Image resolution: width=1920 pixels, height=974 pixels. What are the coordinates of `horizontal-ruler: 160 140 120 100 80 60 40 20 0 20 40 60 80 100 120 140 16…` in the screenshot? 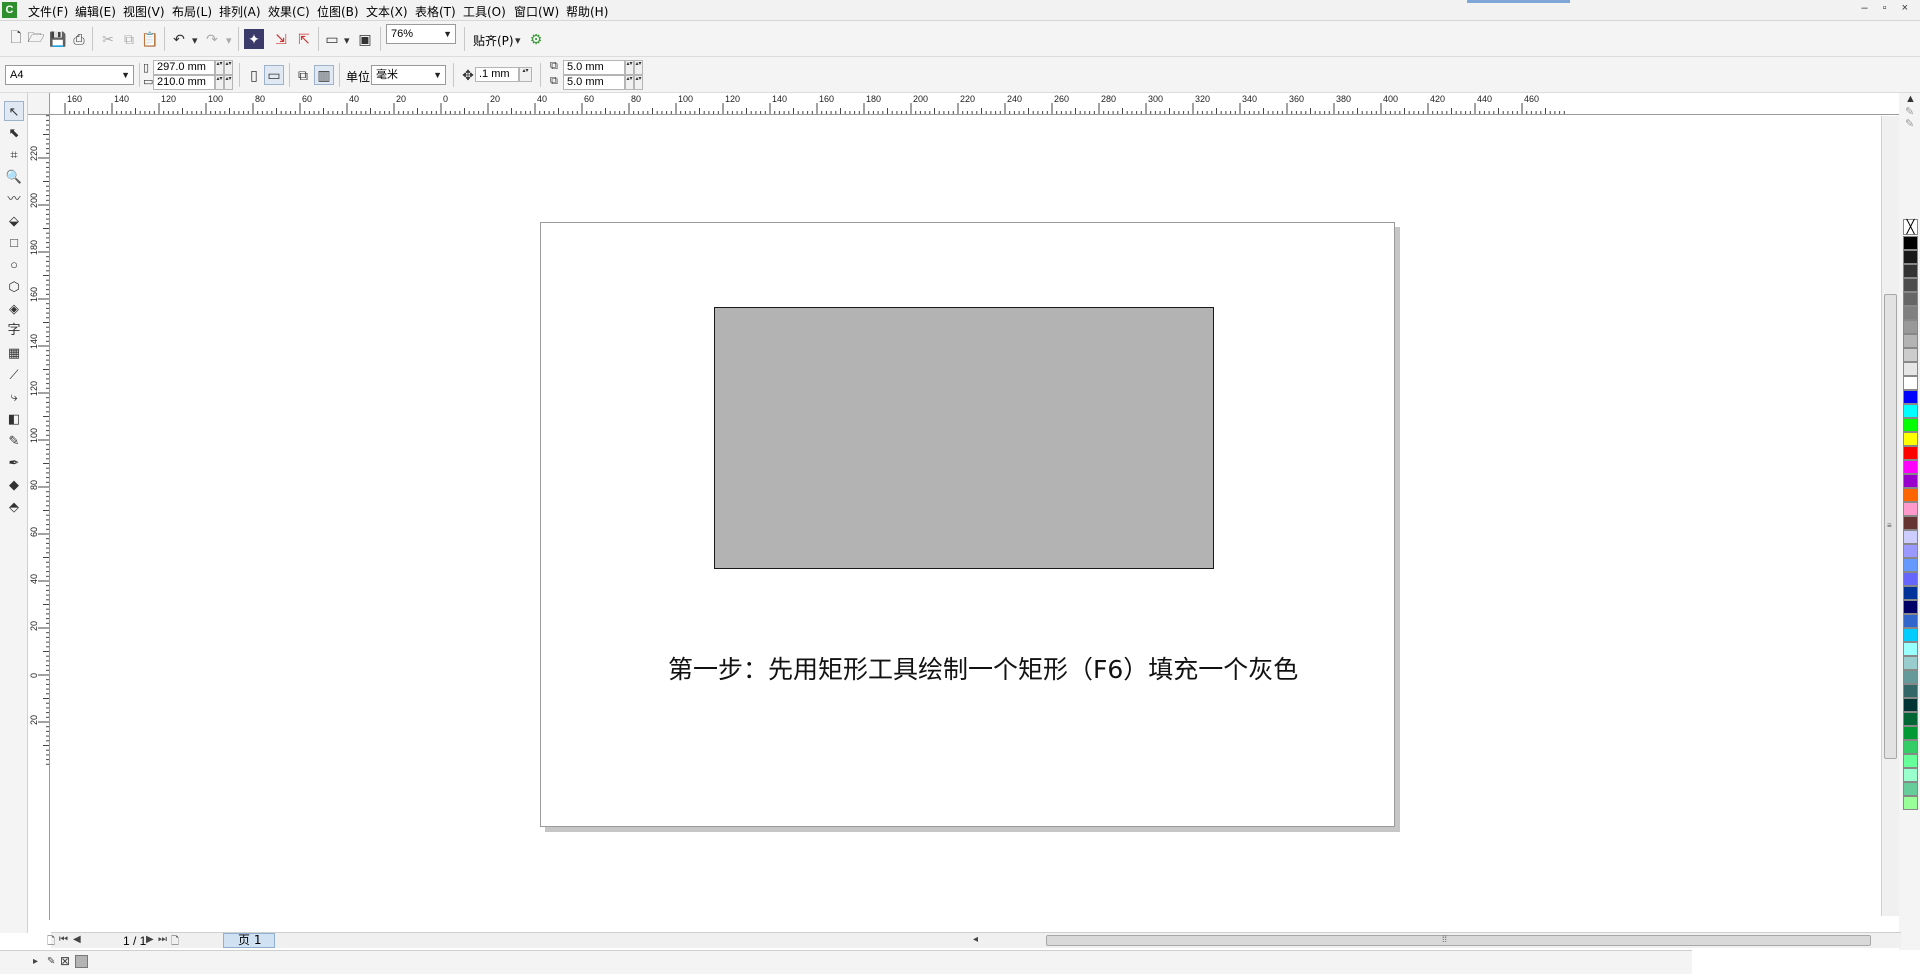 It's located at (977, 104).